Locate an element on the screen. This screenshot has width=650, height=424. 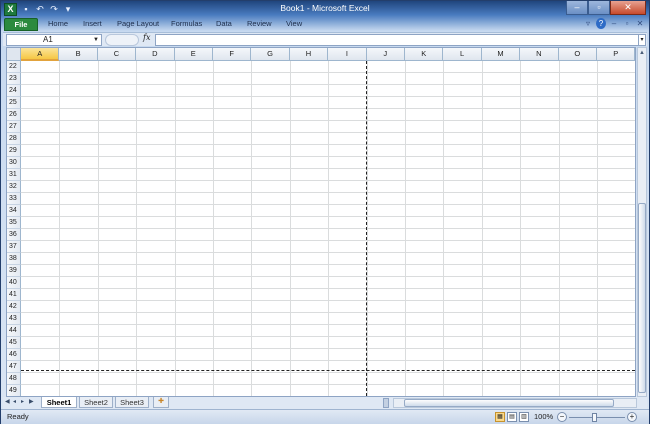
zoom-out-icon: − is located at coordinates (562, 417).